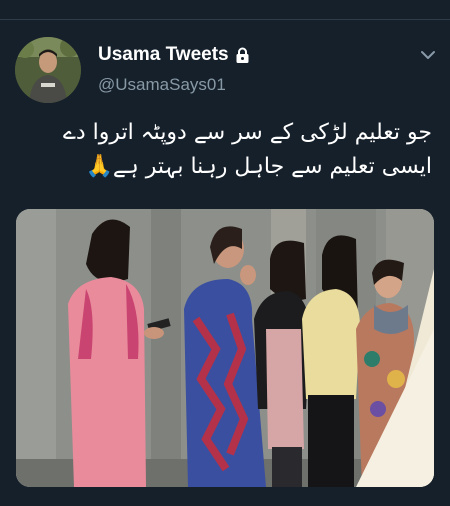  What do you see at coordinates (247, 132) in the screenshot?
I see `tweet-text-line-1: جو تعلیم لڑکی کے سر سے دوپٹہ اتروا دے` at bounding box center [247, 132].